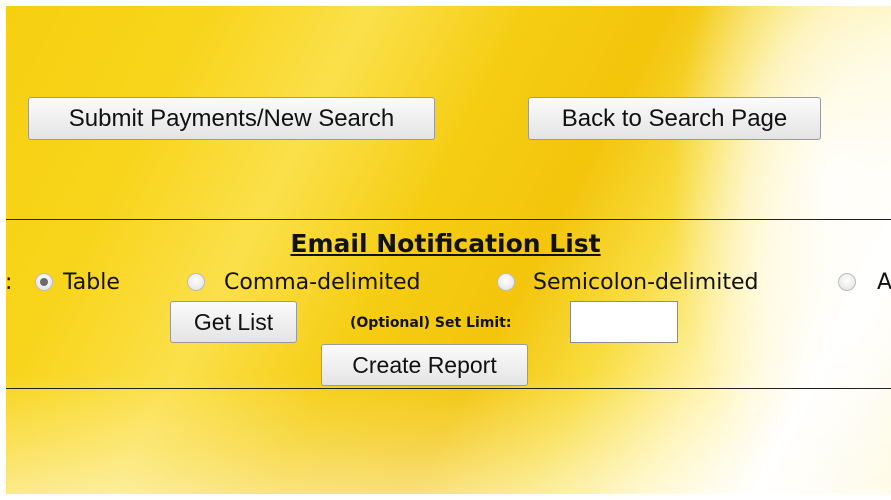 This screenshot has width=891, height=500. I want to click on radio-a-label: A, so click(884, 282).